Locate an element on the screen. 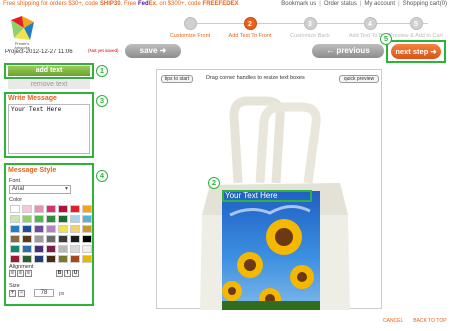 The width and height of the screenshot is (450, 331). callout-5: 5 is located at coordinates (386, 39).